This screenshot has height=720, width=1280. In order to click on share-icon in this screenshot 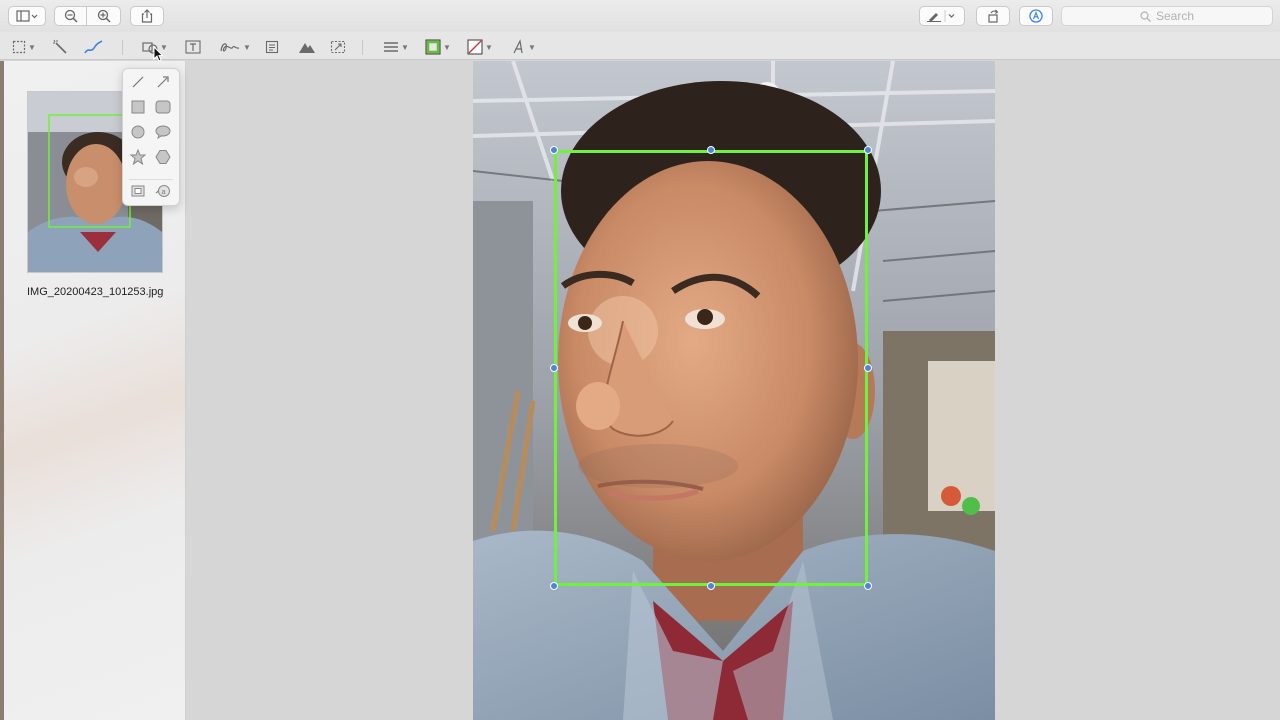, I will do `click(147, 16)`.